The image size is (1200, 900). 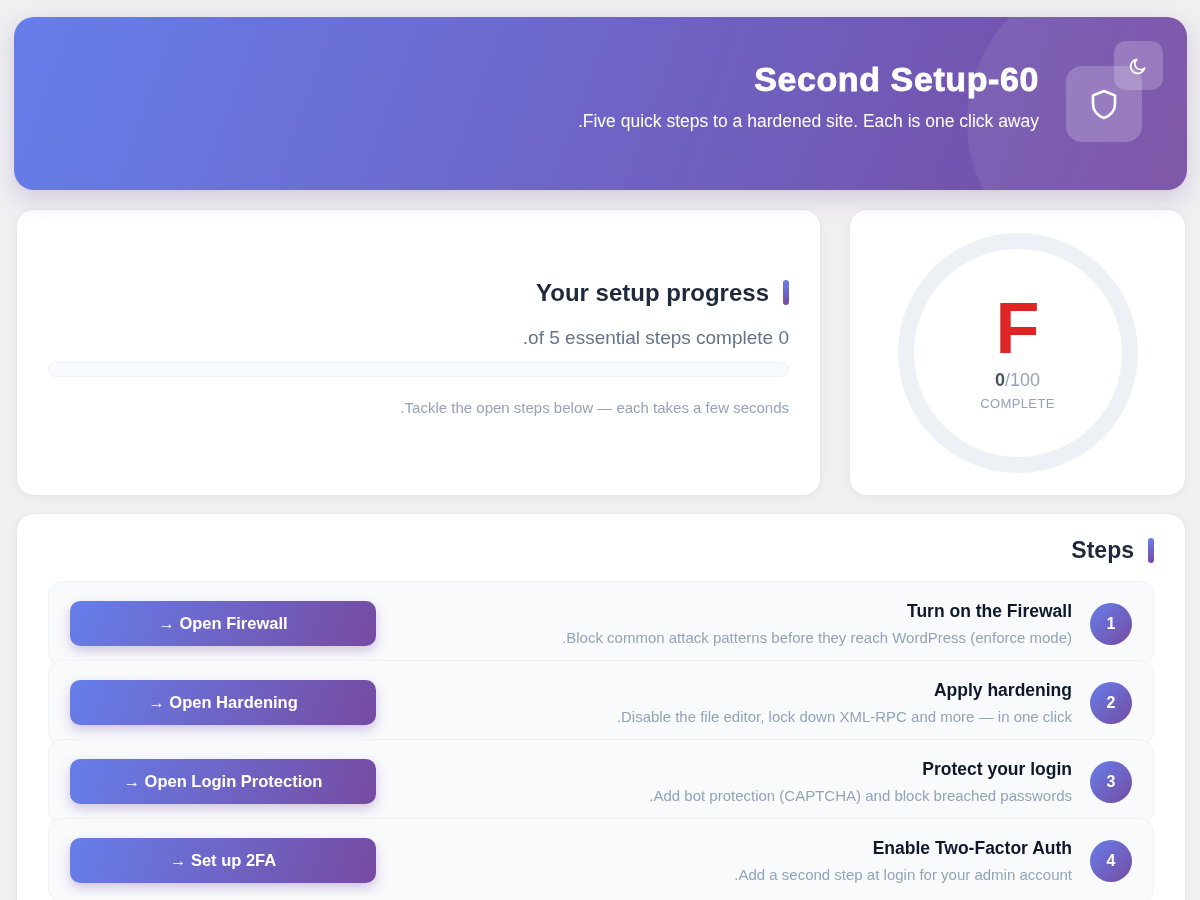 I want to click on progress-summary: .of 5 essential steps complete 0, so click(x=655, y=337).